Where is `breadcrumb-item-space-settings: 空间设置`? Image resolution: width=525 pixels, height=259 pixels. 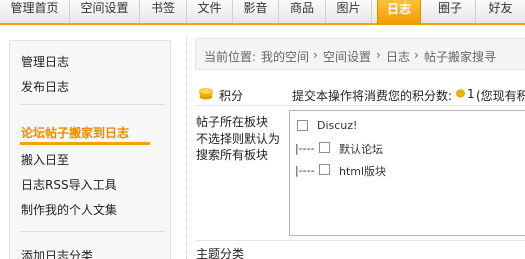
breadcrumb-item-space-settings: 空间设置 is located at coordinates (347, 56).